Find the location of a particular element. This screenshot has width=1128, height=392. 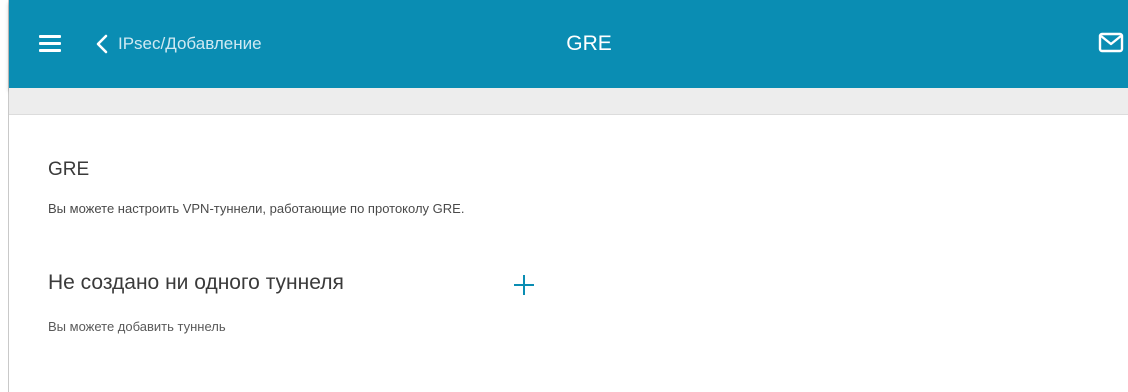

empty-state-title: Не создано ни одного туннеля is located at coordinates (196, 282).